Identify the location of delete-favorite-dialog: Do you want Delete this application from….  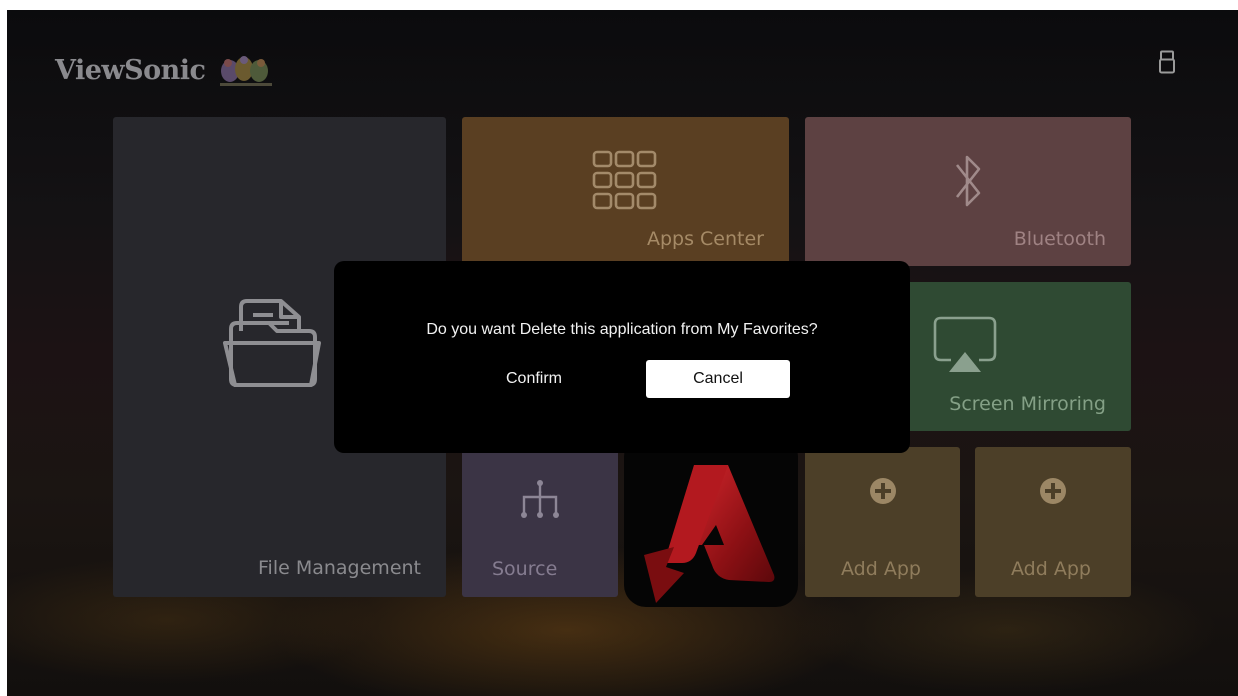
(622, 357).